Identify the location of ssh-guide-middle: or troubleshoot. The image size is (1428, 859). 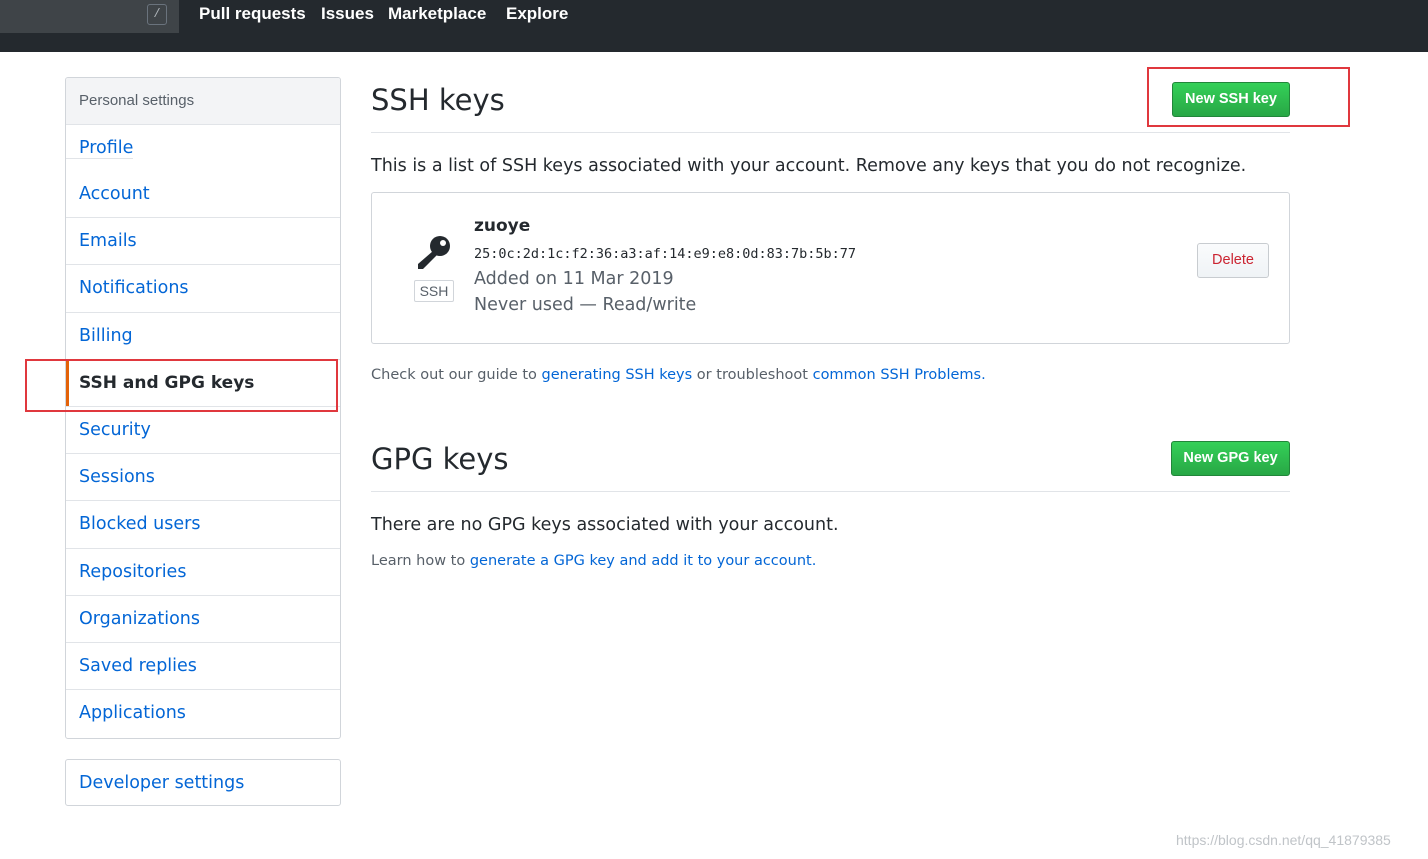
(752, 375).